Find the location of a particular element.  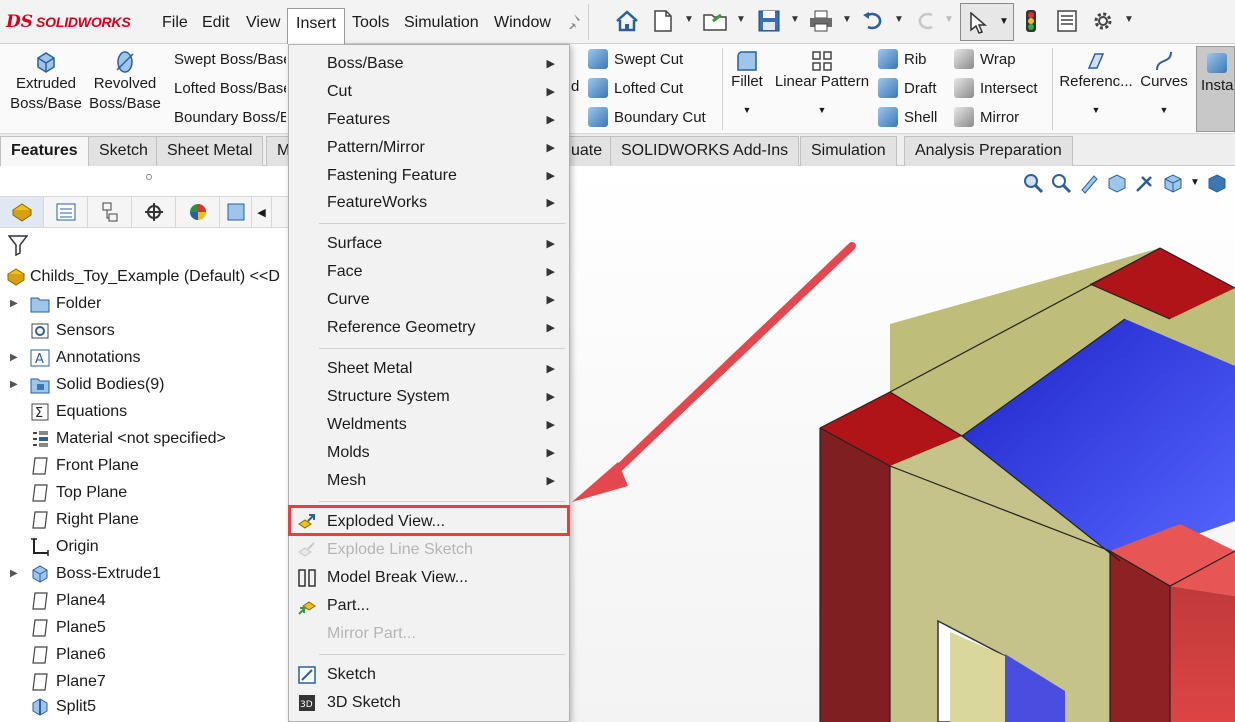

instant3d-button: Insta is located at coordinates (1215, 89).